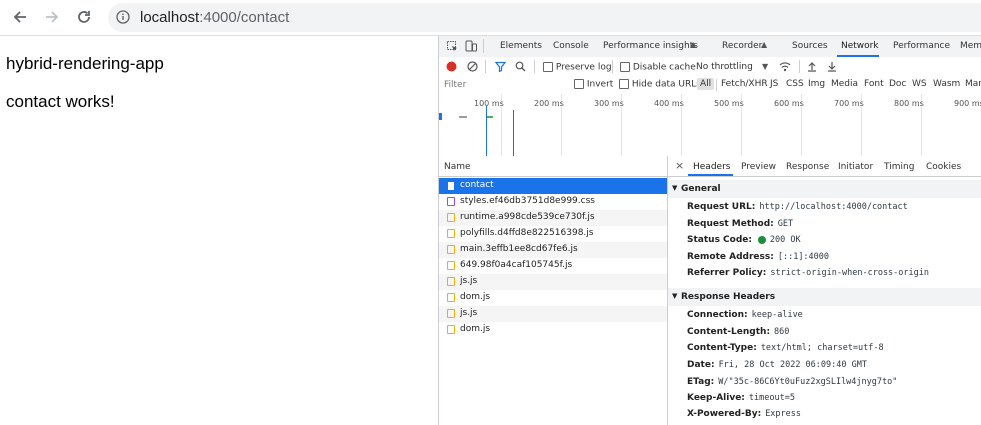  I want to click on tab-elements: Elements, so click(521, 46).